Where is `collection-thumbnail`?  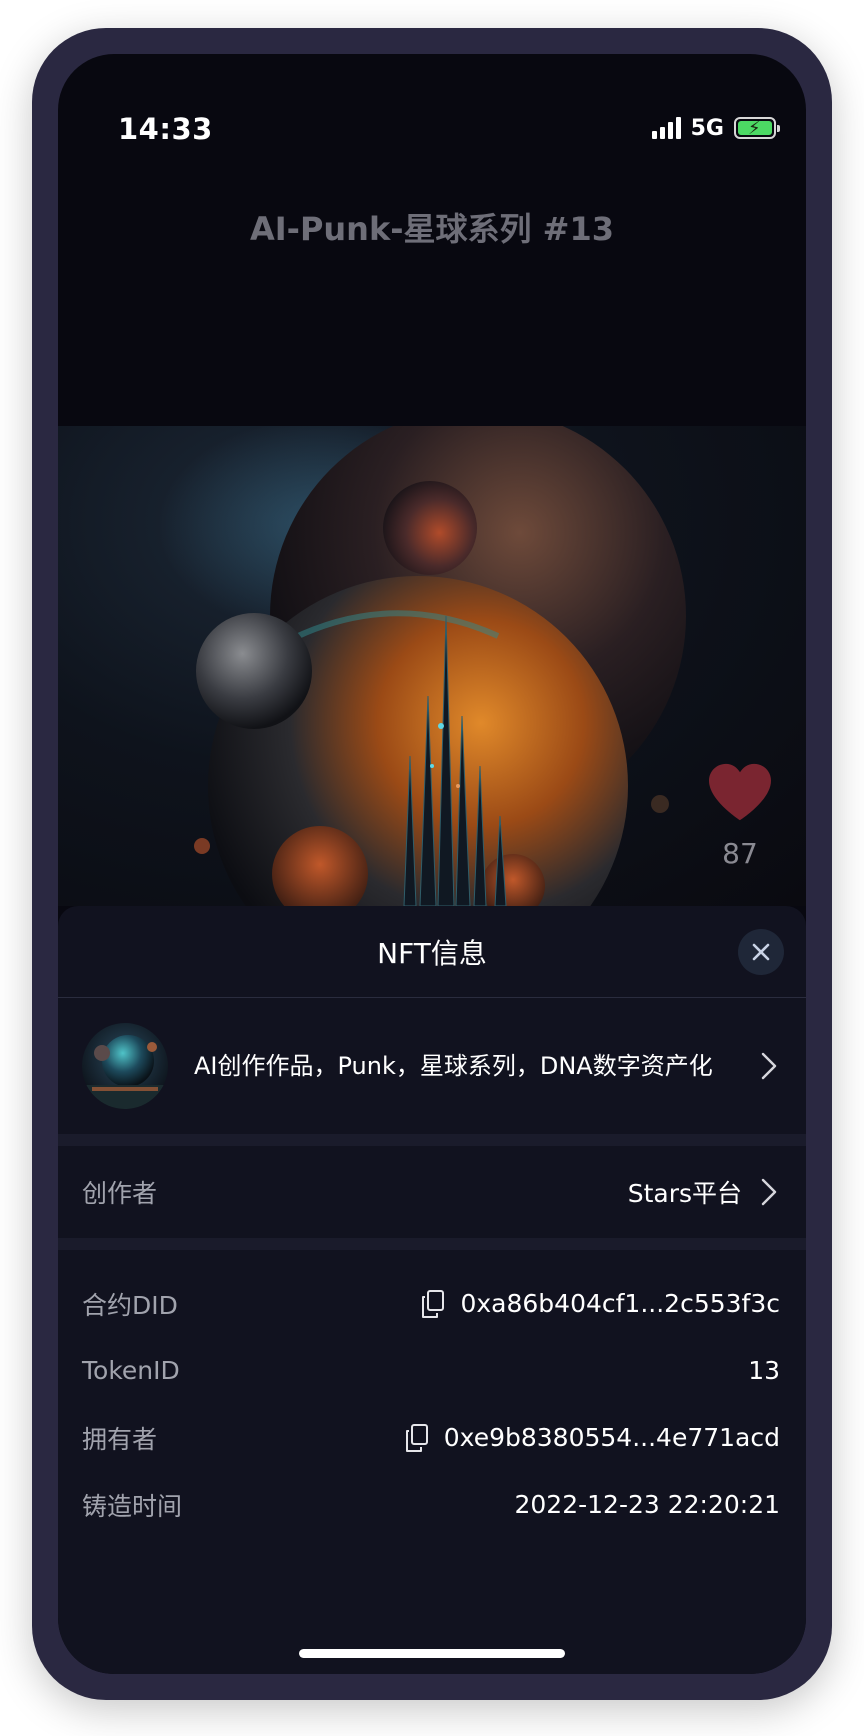 collection-thumbnail is located at coordinates (125, 1066).